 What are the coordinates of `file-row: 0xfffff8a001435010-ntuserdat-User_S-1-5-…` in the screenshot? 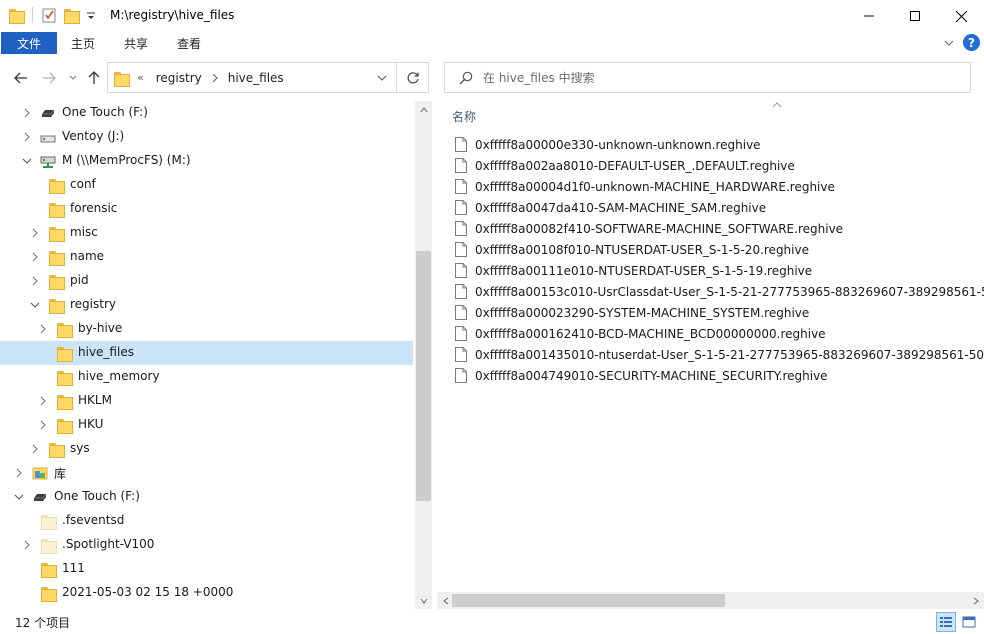 It's located at (719, 354).